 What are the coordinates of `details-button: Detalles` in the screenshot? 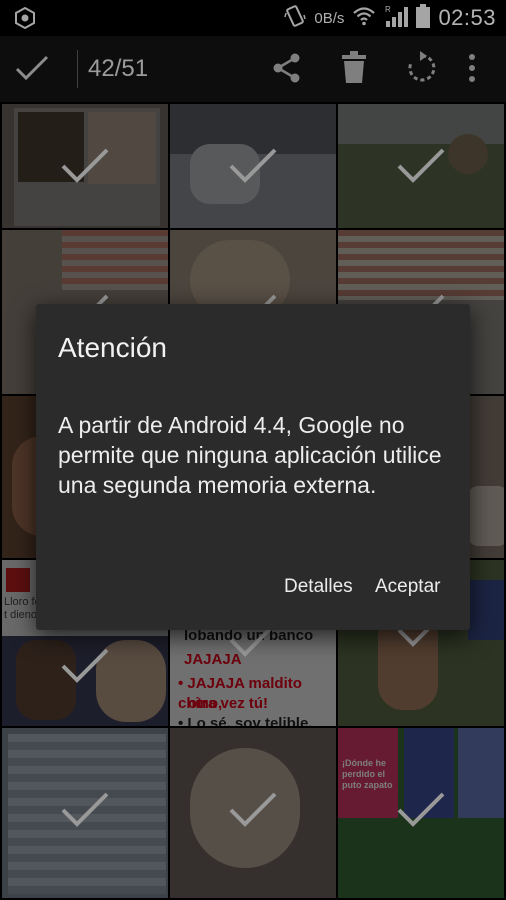 It's located at (318, 587).